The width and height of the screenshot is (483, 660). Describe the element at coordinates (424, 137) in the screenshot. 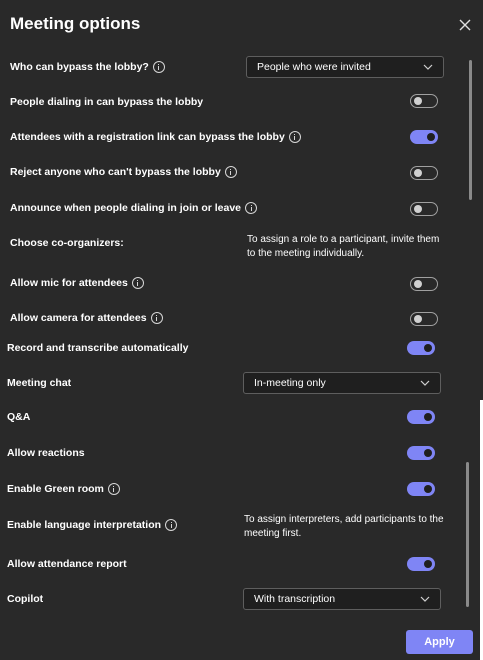

I see `registration-bypass-toggle` at that location.